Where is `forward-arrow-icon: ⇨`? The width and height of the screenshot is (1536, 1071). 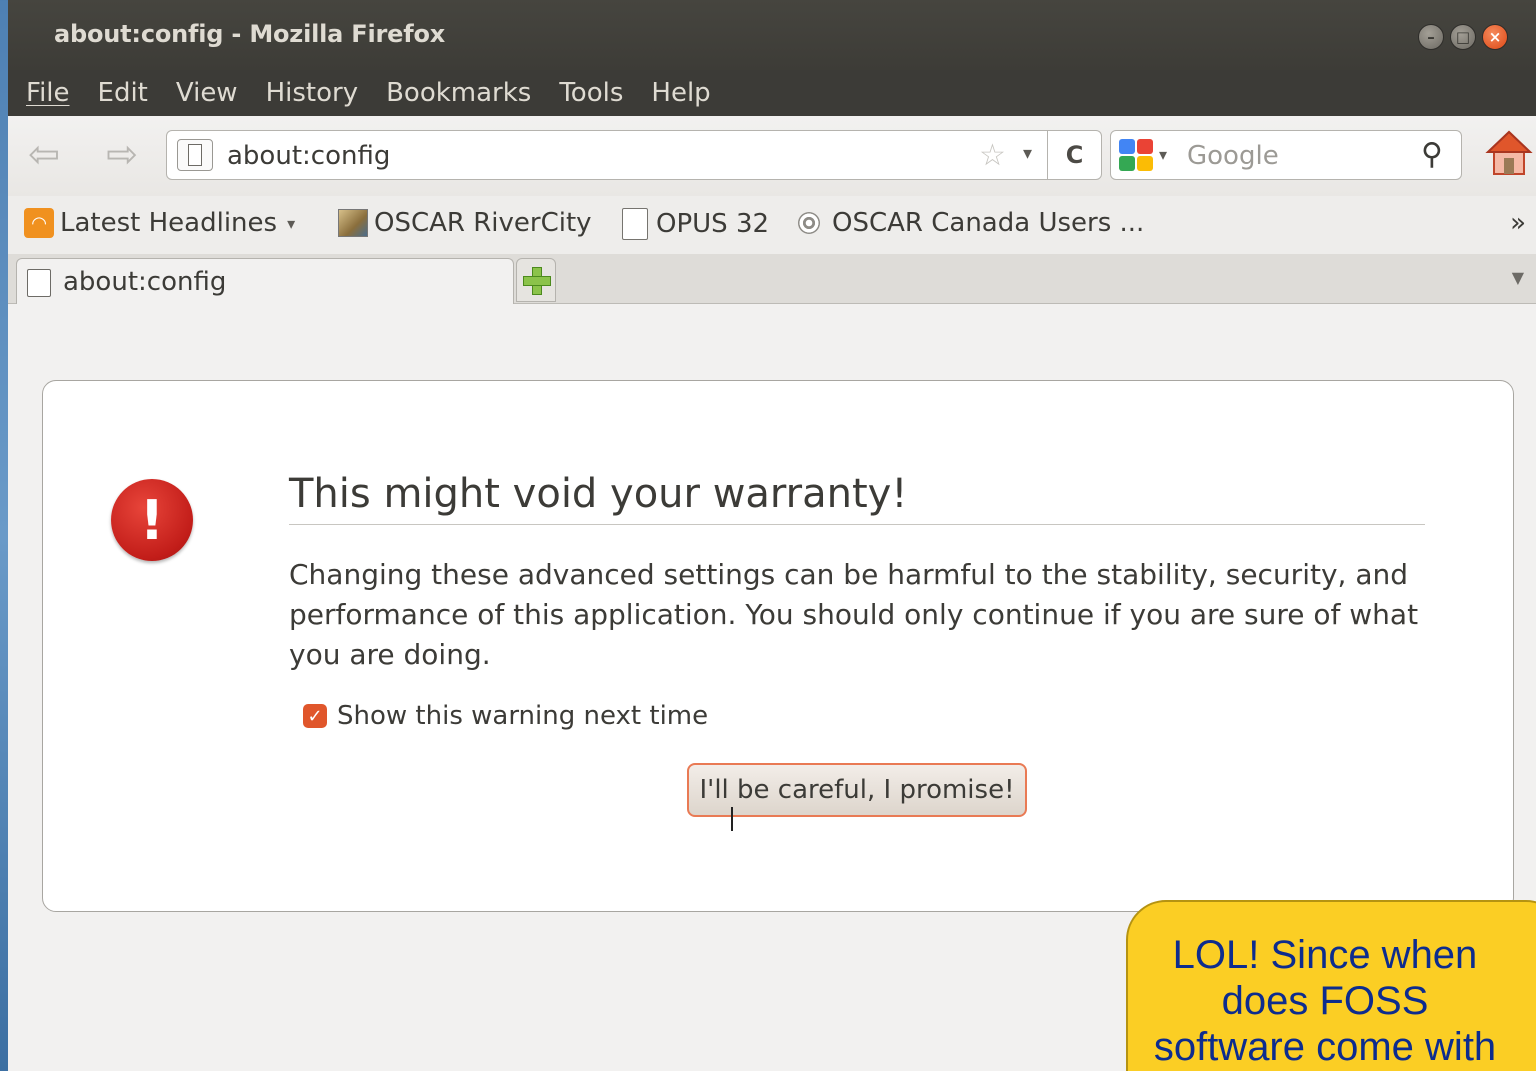 forward-arrow-icon: ⇨ is located at coordinates (122, 154).